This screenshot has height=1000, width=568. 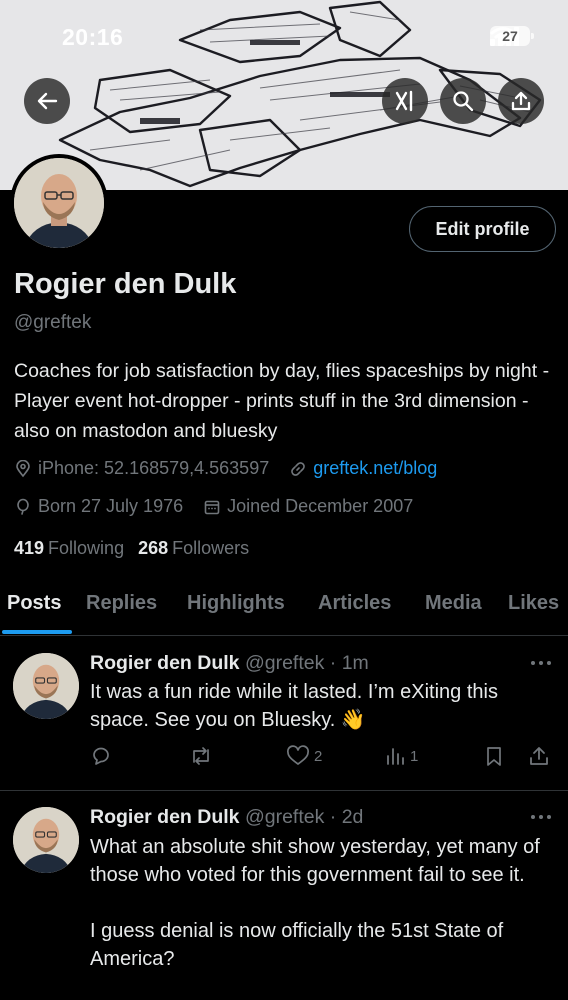 What do you see at coordinates (153, 548) in the screenshot?
I see `followers-count: 268` at bounding box center [153, 548].